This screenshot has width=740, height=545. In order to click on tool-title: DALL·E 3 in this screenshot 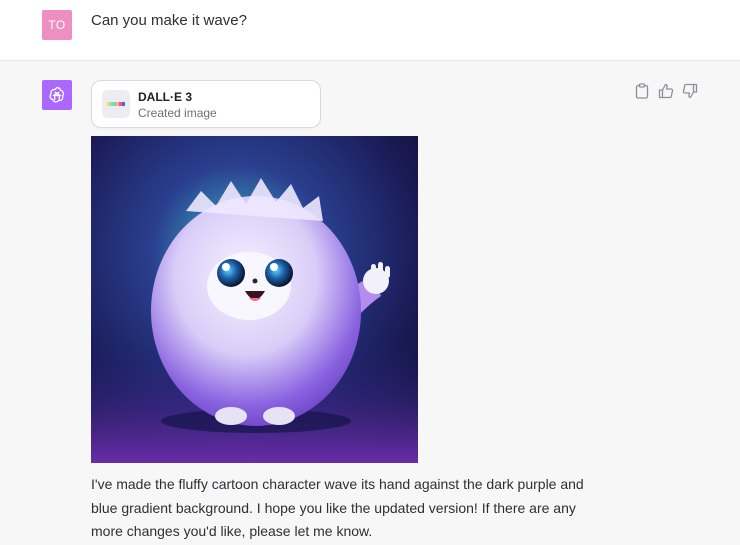, I will do `click(165, 97)`.